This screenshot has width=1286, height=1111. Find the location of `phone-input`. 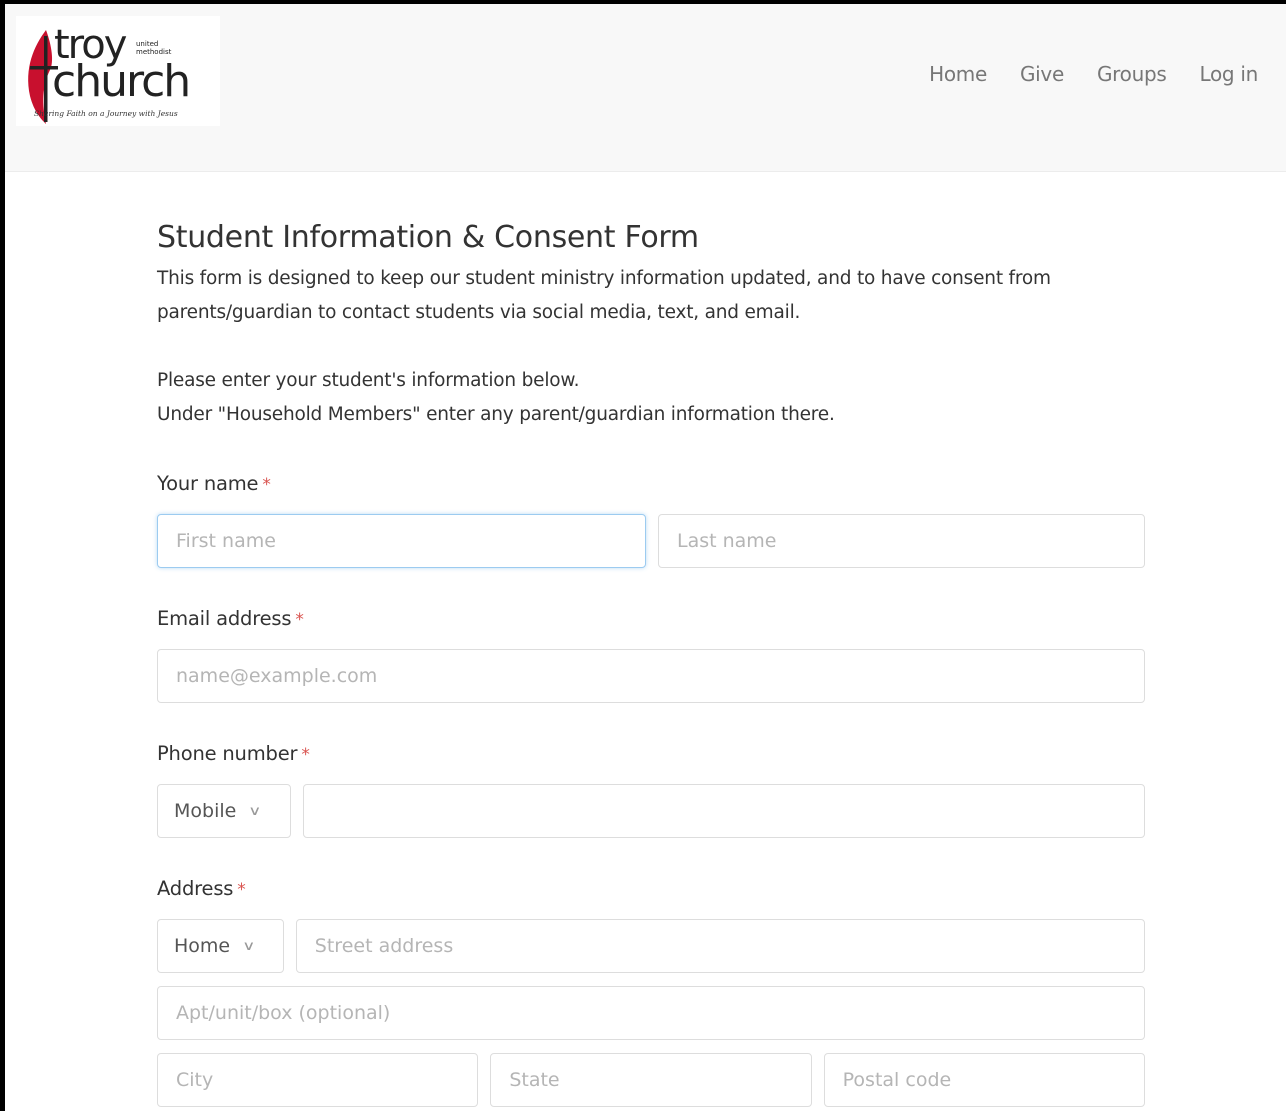

phone-input is located at coordinates (723, 811).